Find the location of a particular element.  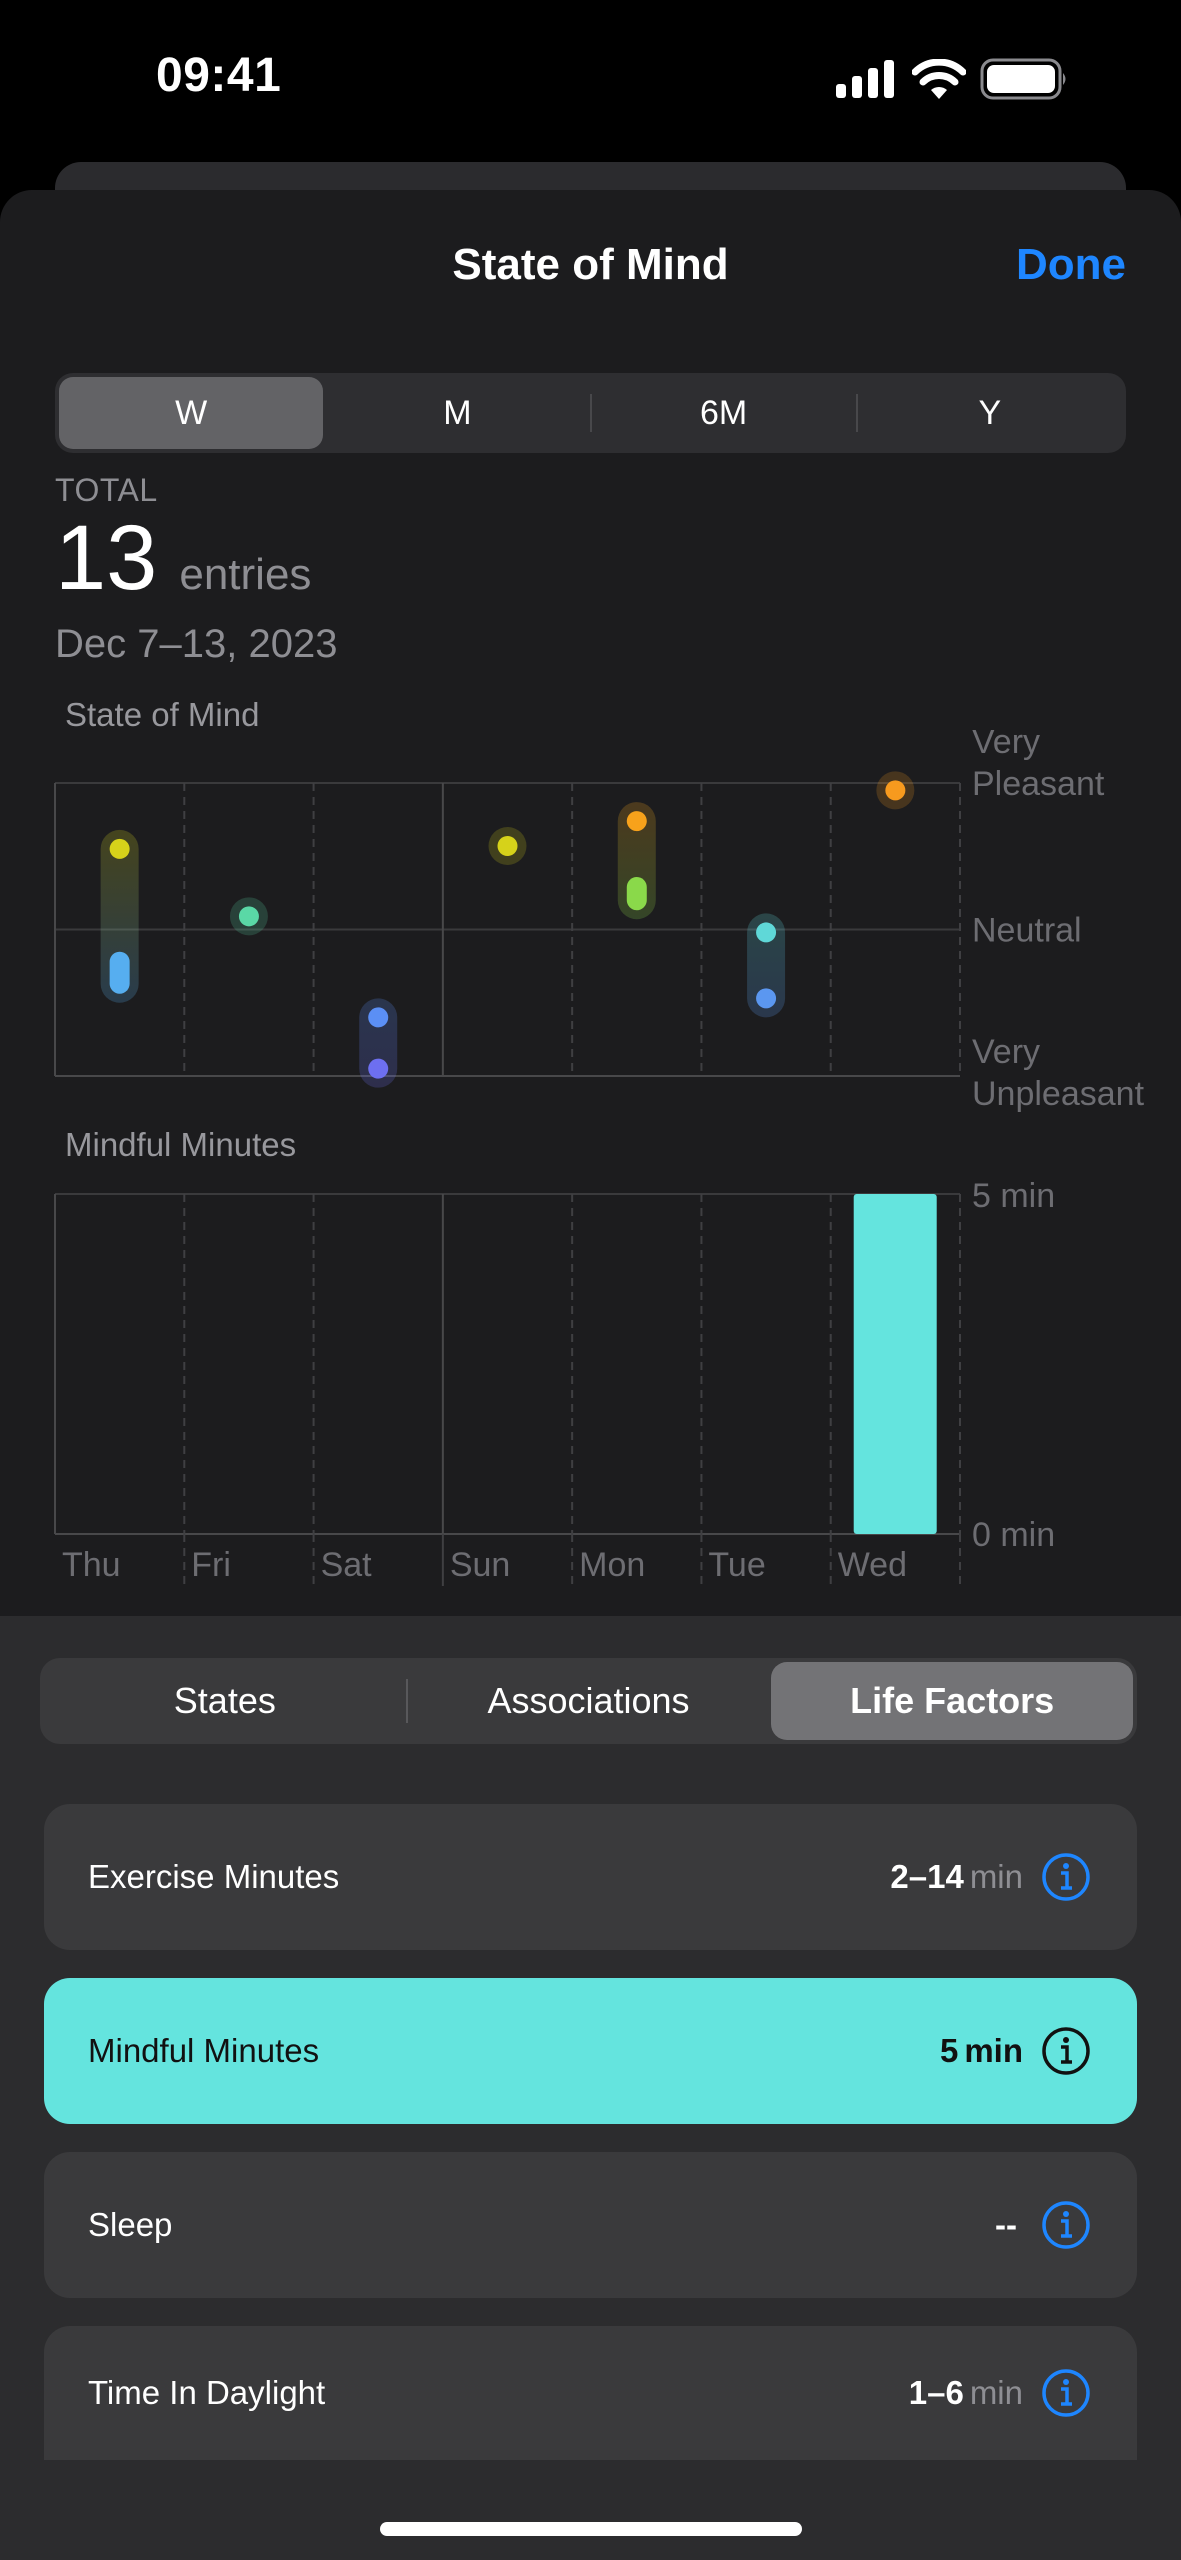

life-factor-name: Exercise Minutes is located at coordinates (214, 1876).